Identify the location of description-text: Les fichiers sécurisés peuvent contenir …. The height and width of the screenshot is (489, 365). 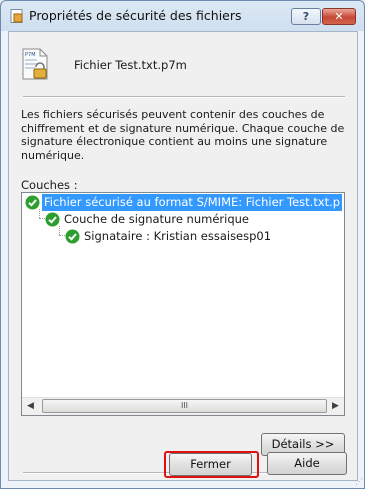
(183, 135).